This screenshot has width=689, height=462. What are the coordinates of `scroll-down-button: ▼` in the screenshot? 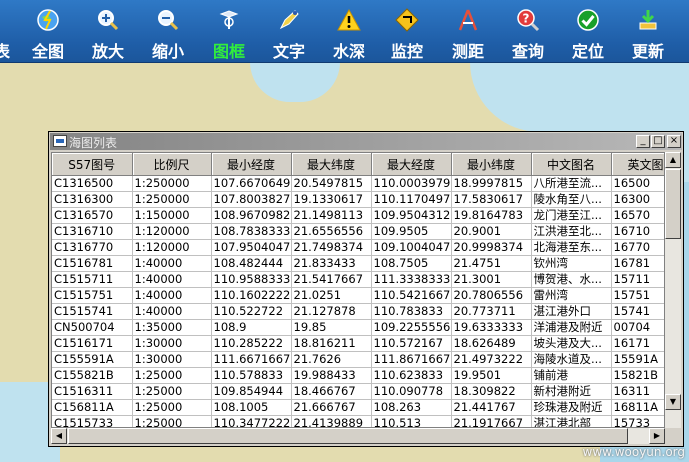 It's located at (673, 402).